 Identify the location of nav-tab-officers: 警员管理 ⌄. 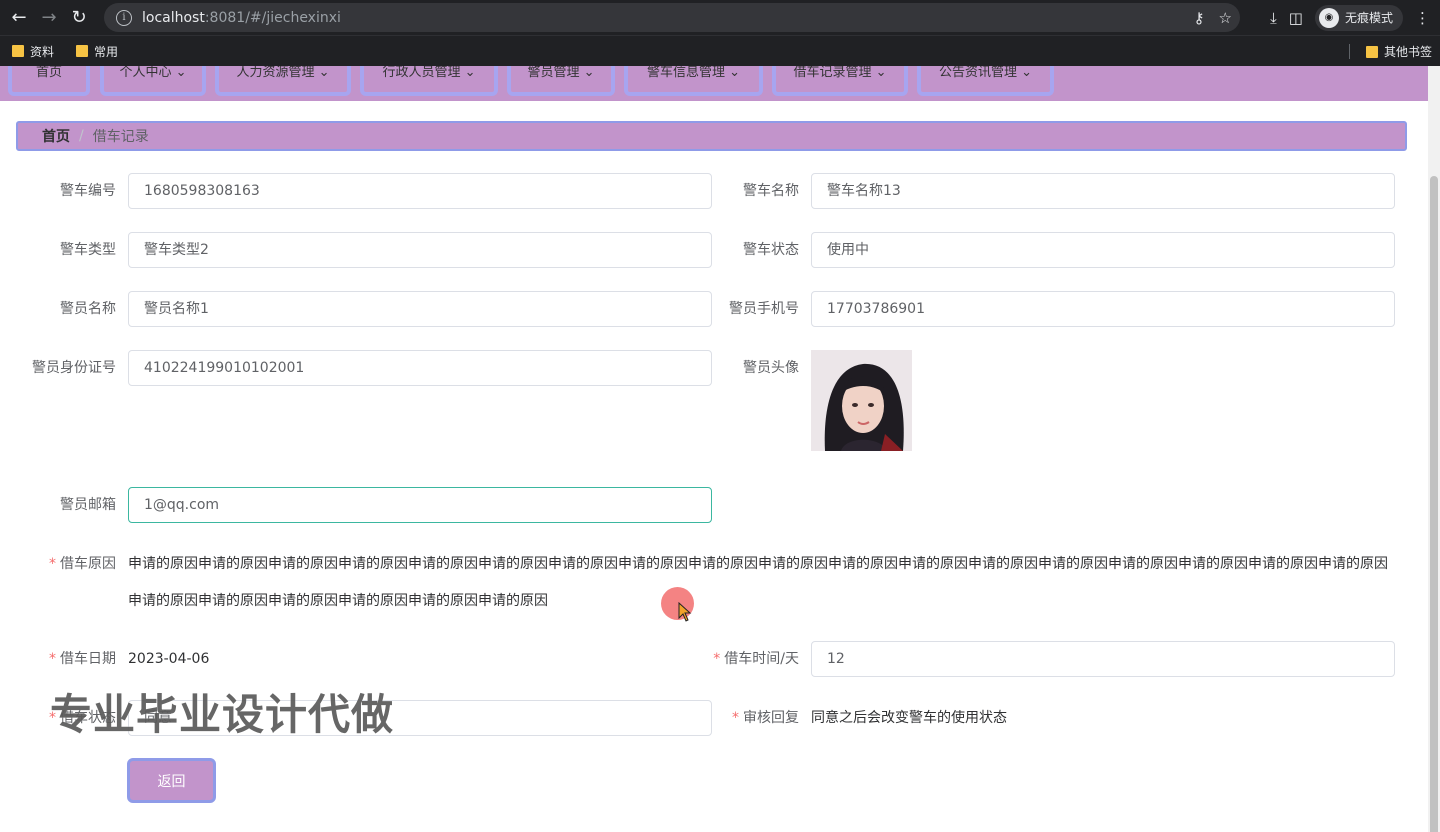
(561, 81).